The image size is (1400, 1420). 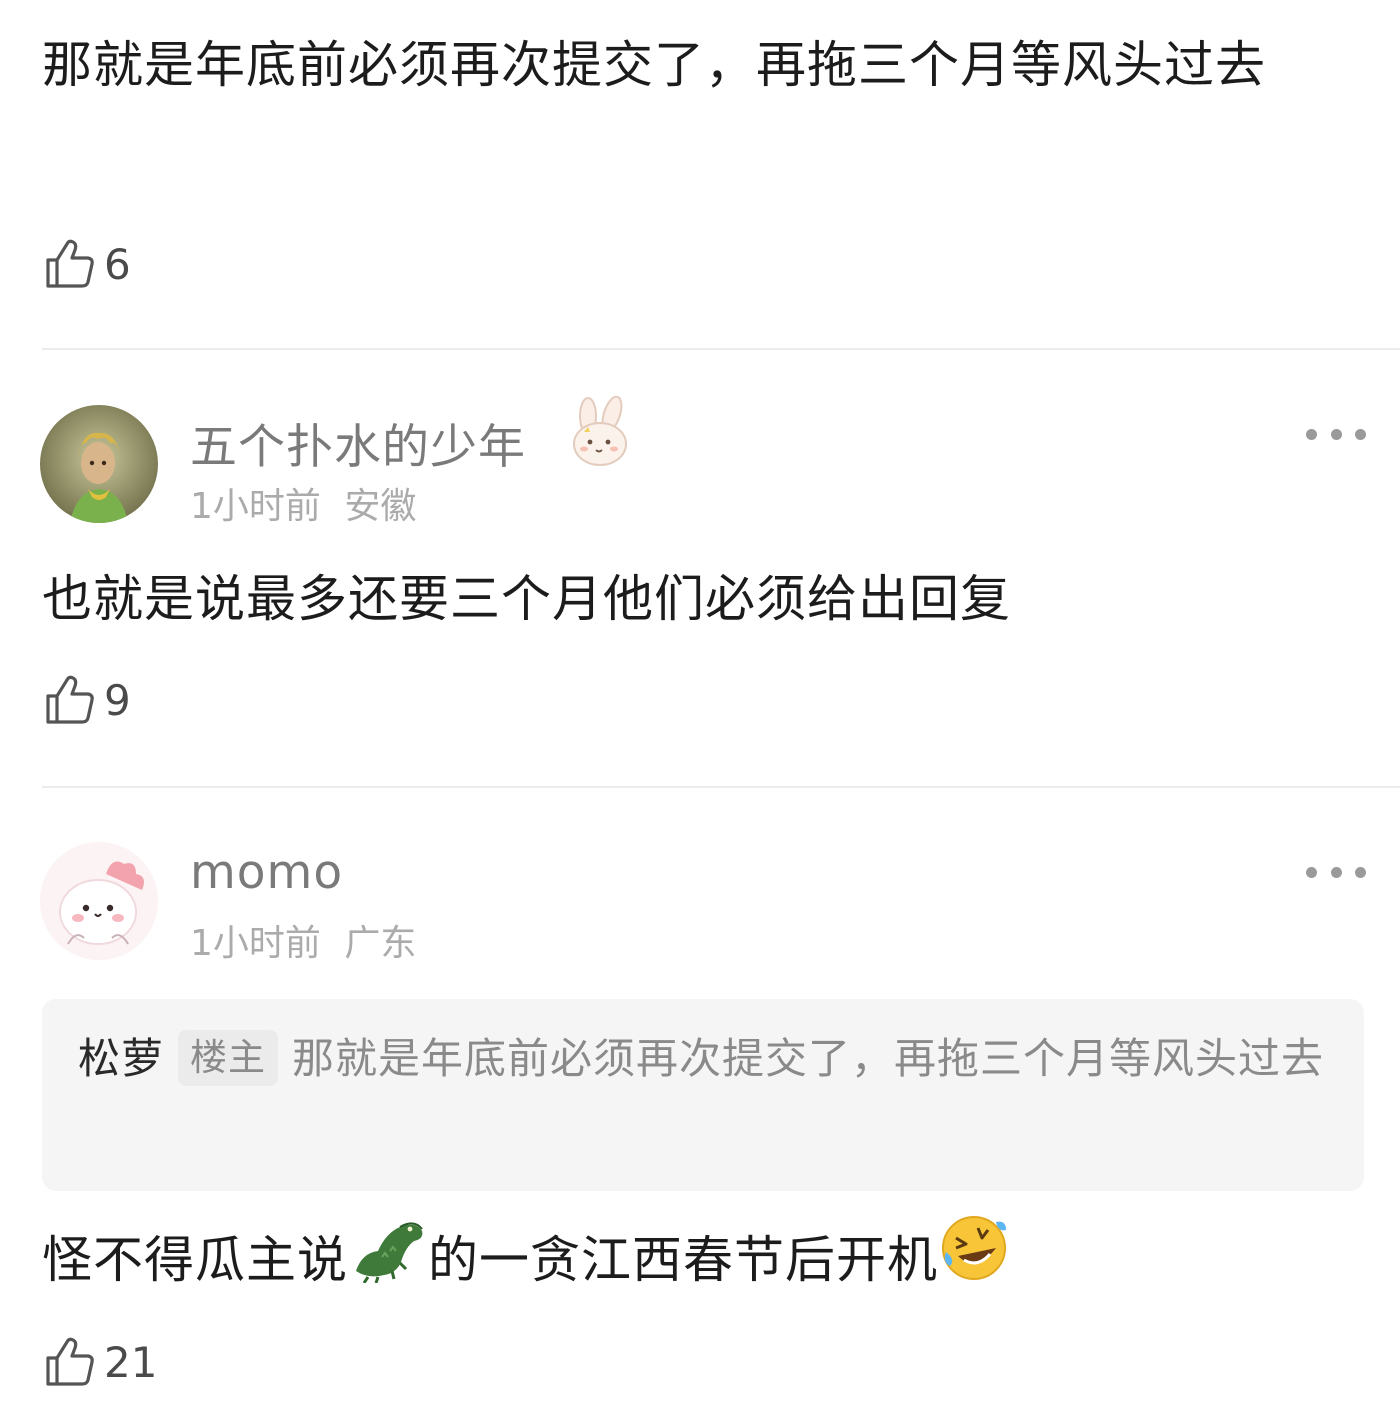 I want to click on rolling-laughing-emoji-icon, so click(x=974, y=1263).